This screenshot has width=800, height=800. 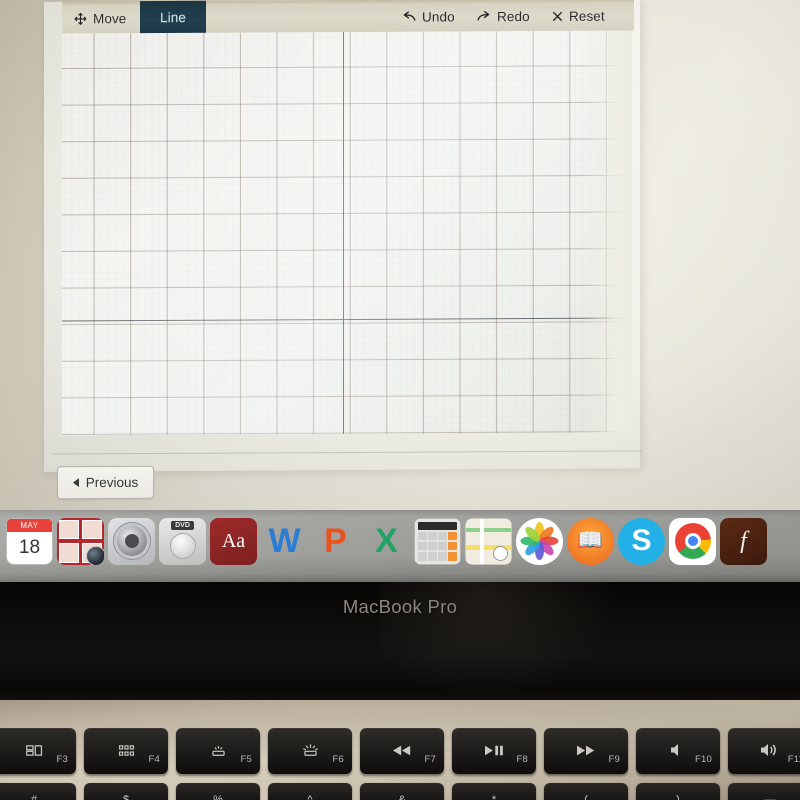 I want to click on reset-button: Reset, so click(x=578, y=16).